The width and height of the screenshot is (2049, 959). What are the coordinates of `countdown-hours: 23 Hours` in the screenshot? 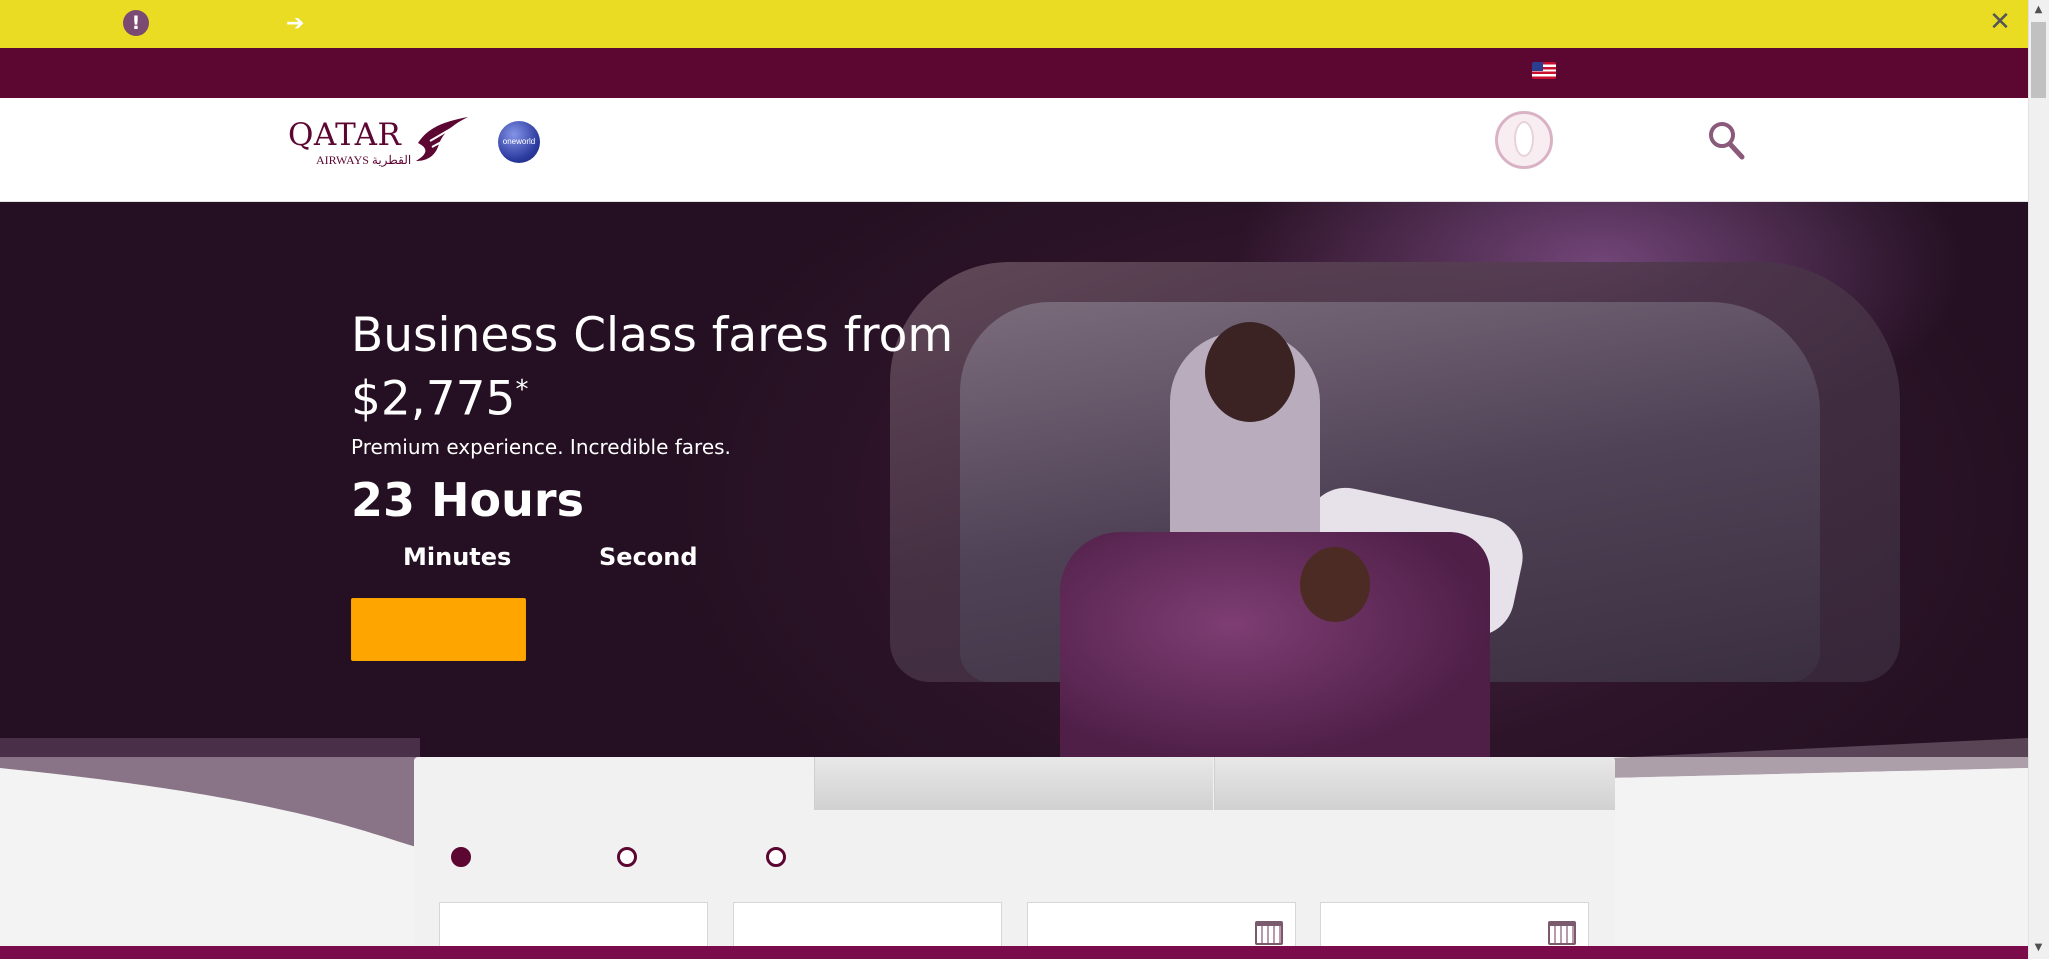 It's located at (467, 500).